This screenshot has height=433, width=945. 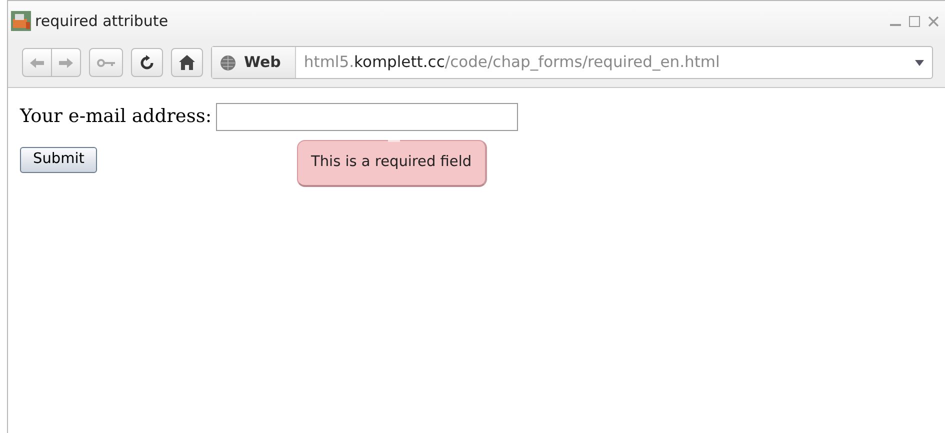 I want to click on home-button, so click(x=187, y=62).